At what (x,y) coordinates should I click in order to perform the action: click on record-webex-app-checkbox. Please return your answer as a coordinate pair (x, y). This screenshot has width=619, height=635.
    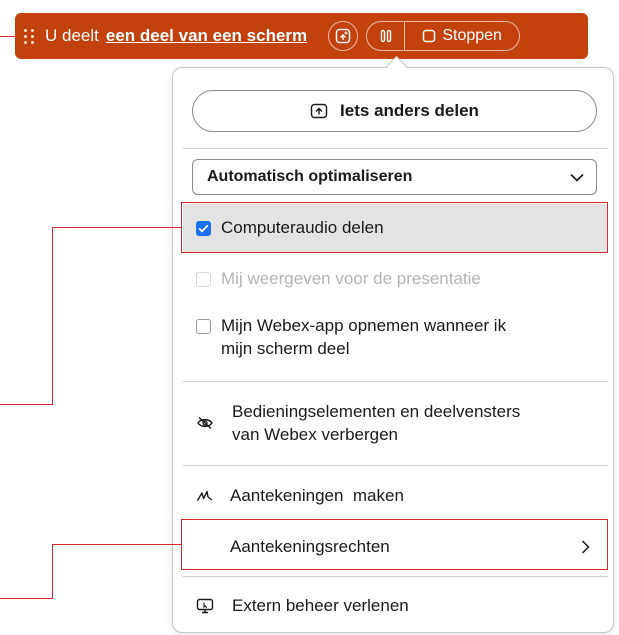
    Looking at the image, I should click on (203, 326).